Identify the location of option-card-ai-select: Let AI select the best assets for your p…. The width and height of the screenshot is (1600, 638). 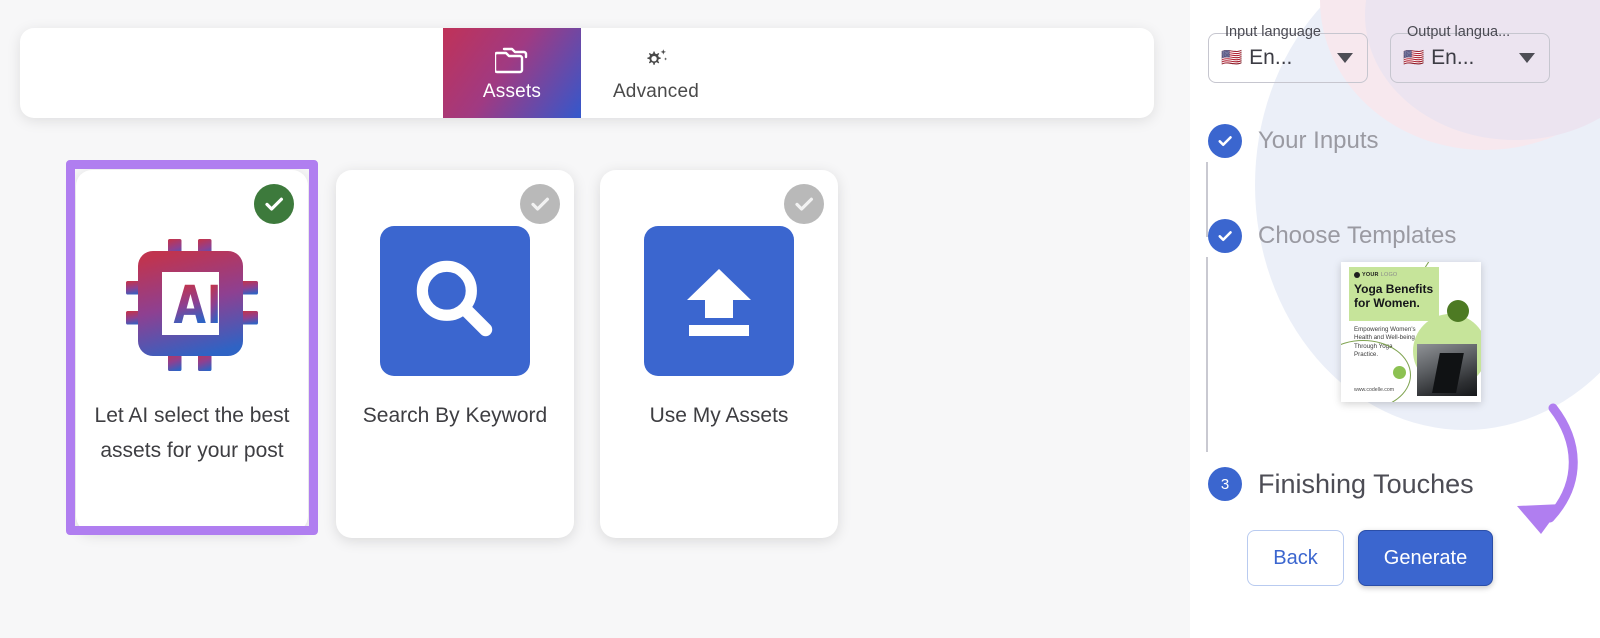
(192, 351).